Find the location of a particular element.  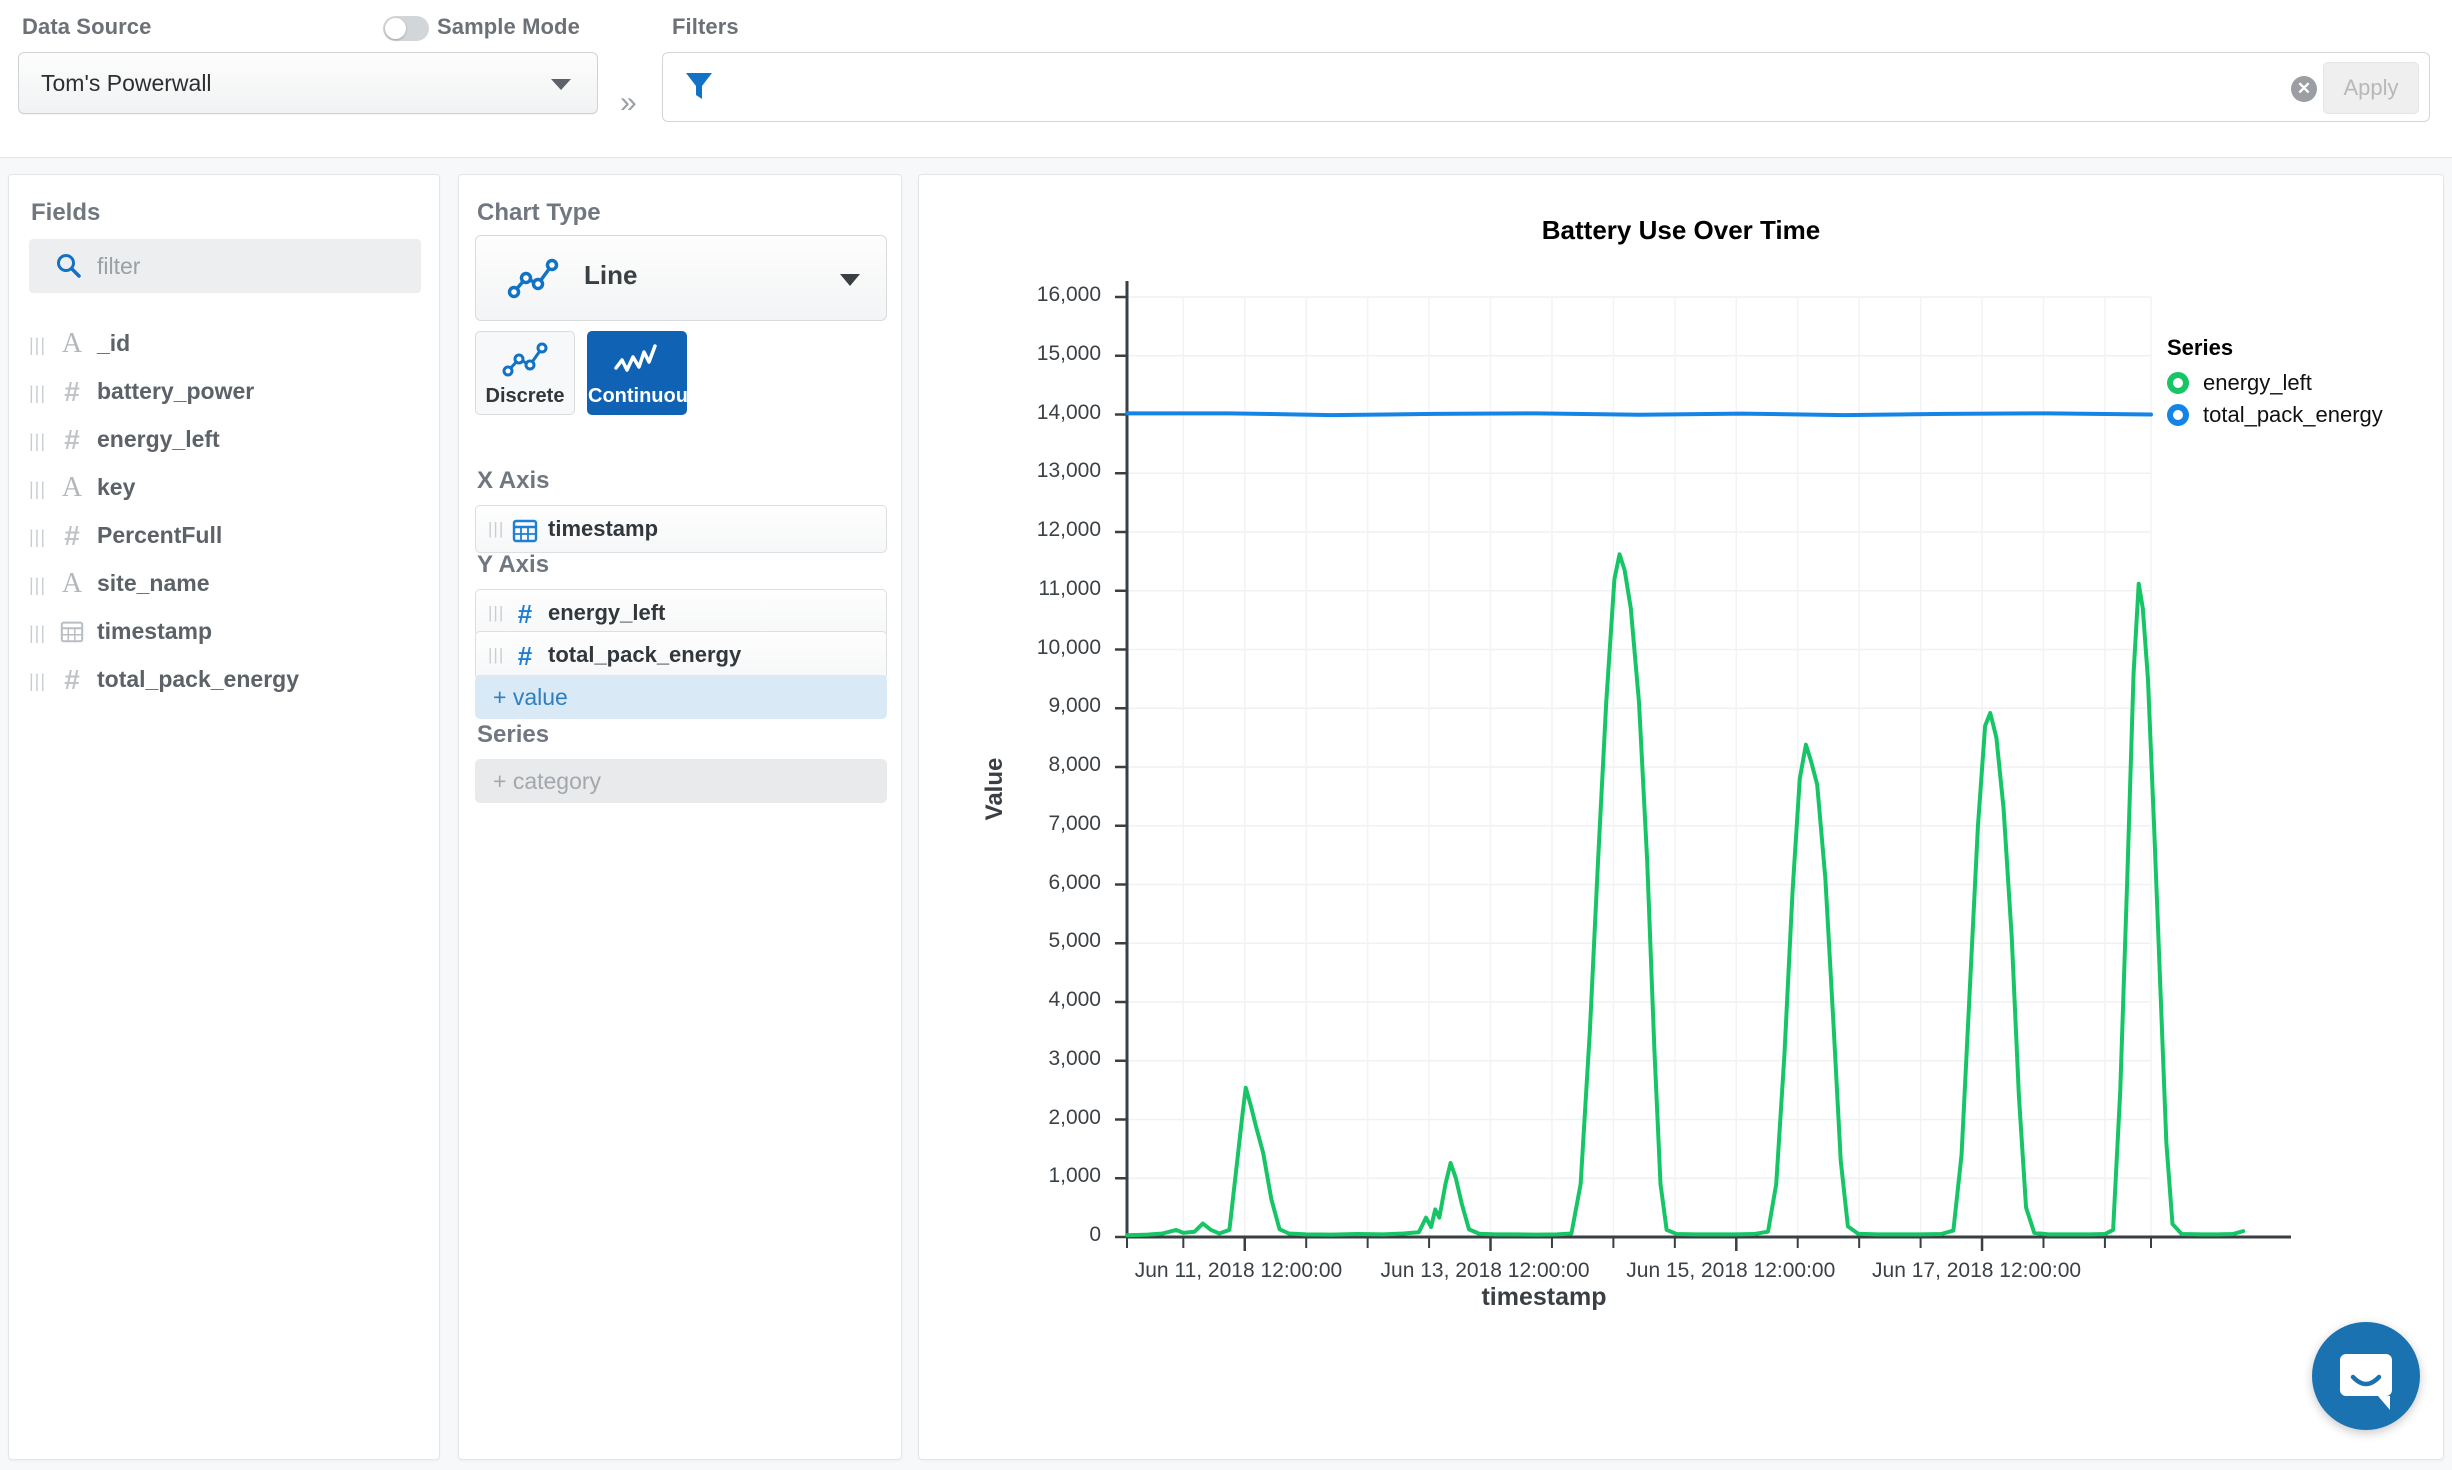

x-axis-tick-label: Jun 13, 2018 12:00:00 is located at coordinates (1485, 1270).